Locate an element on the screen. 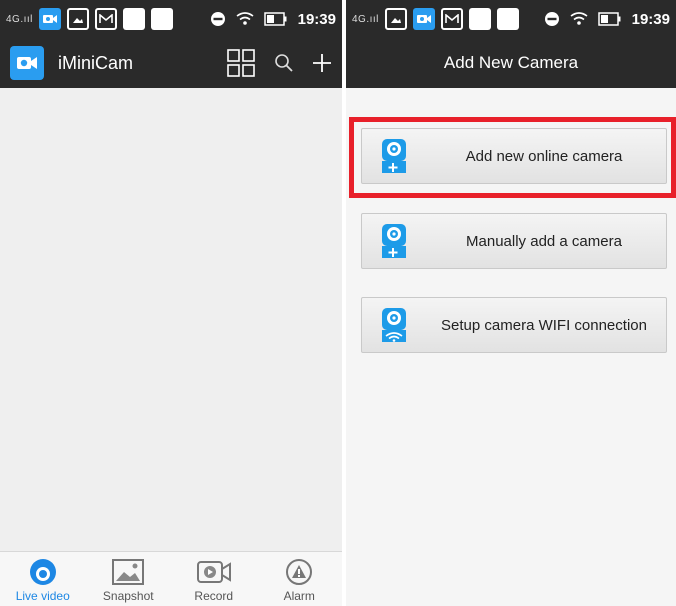 This screenshot has width=676, height=606. tab-snapshot: Snapshot is located at coordinates (128, 577).